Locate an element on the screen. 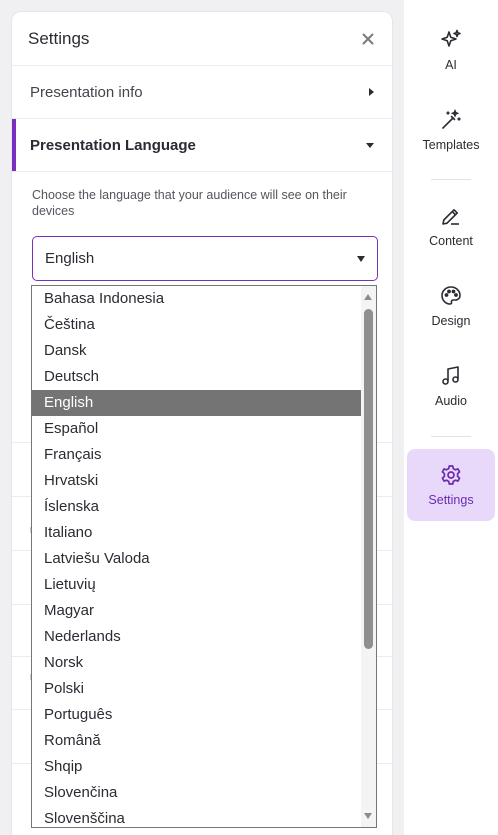  language-option: Nederlands is located at coordinates (197, 637).